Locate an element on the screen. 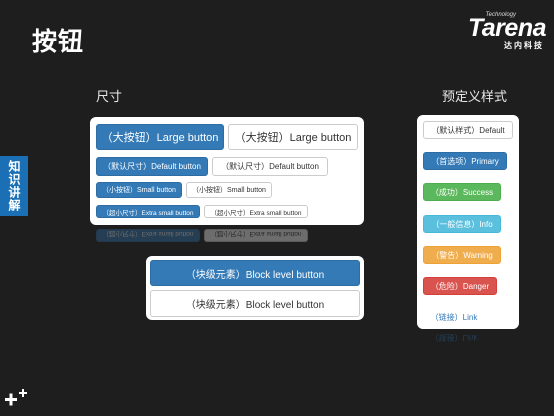  style-success-button: （成功）Success is located at coordinates (462, 192).